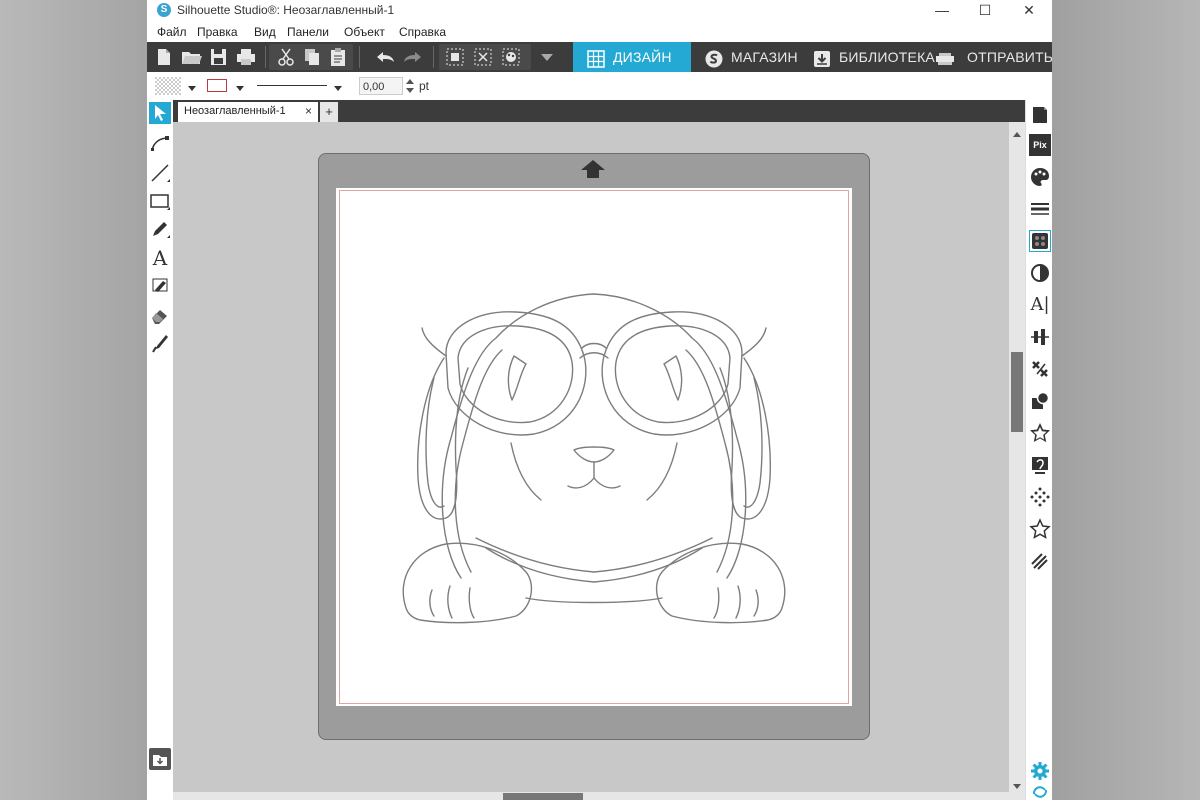 The image size is (1200, 800). Describe the element at coordinates (172, 32) in the screenshot. I see `menu-file: Файл` at that location.